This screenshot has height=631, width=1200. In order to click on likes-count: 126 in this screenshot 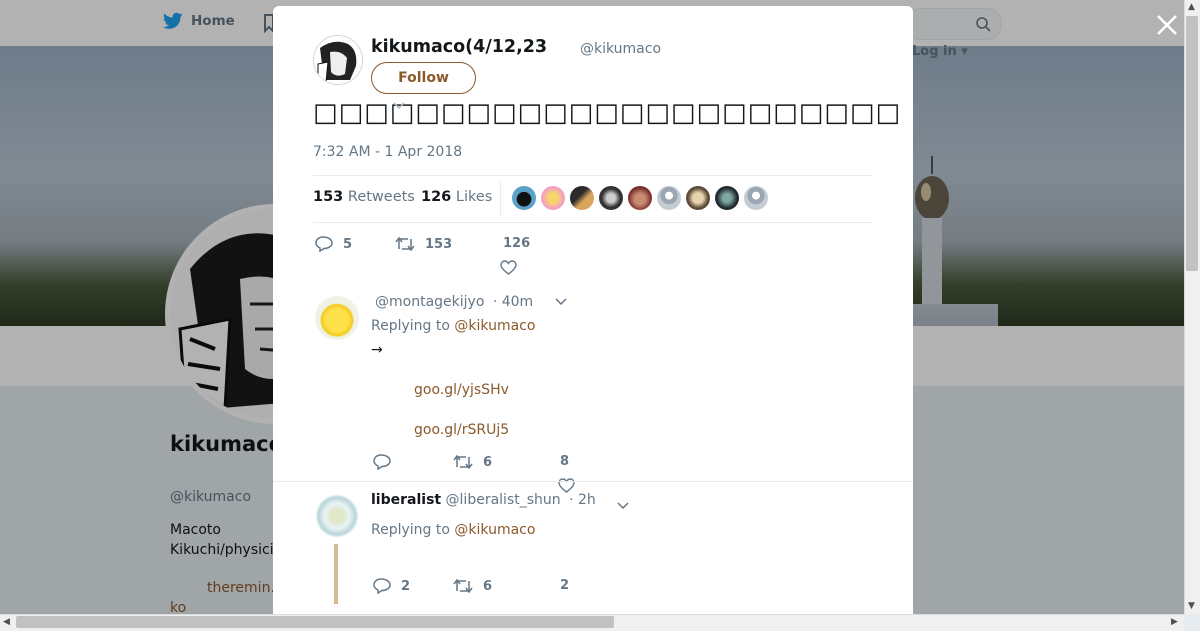, I will do `click(436, 197)`.